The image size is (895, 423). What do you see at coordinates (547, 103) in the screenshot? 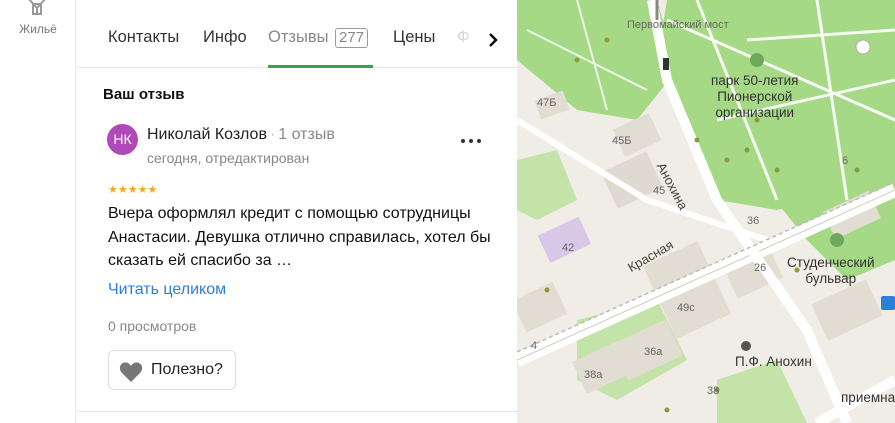
I see `map-building-number: 47Б` at bounding box center [547, 103].